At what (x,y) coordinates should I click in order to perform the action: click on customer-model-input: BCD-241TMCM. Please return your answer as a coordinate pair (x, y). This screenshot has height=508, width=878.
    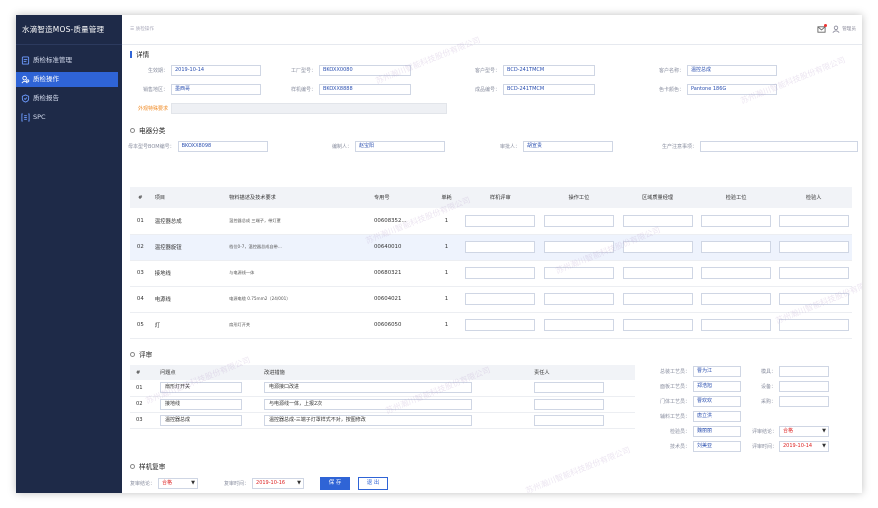
    Looking at the image, I should click on (549, 70).